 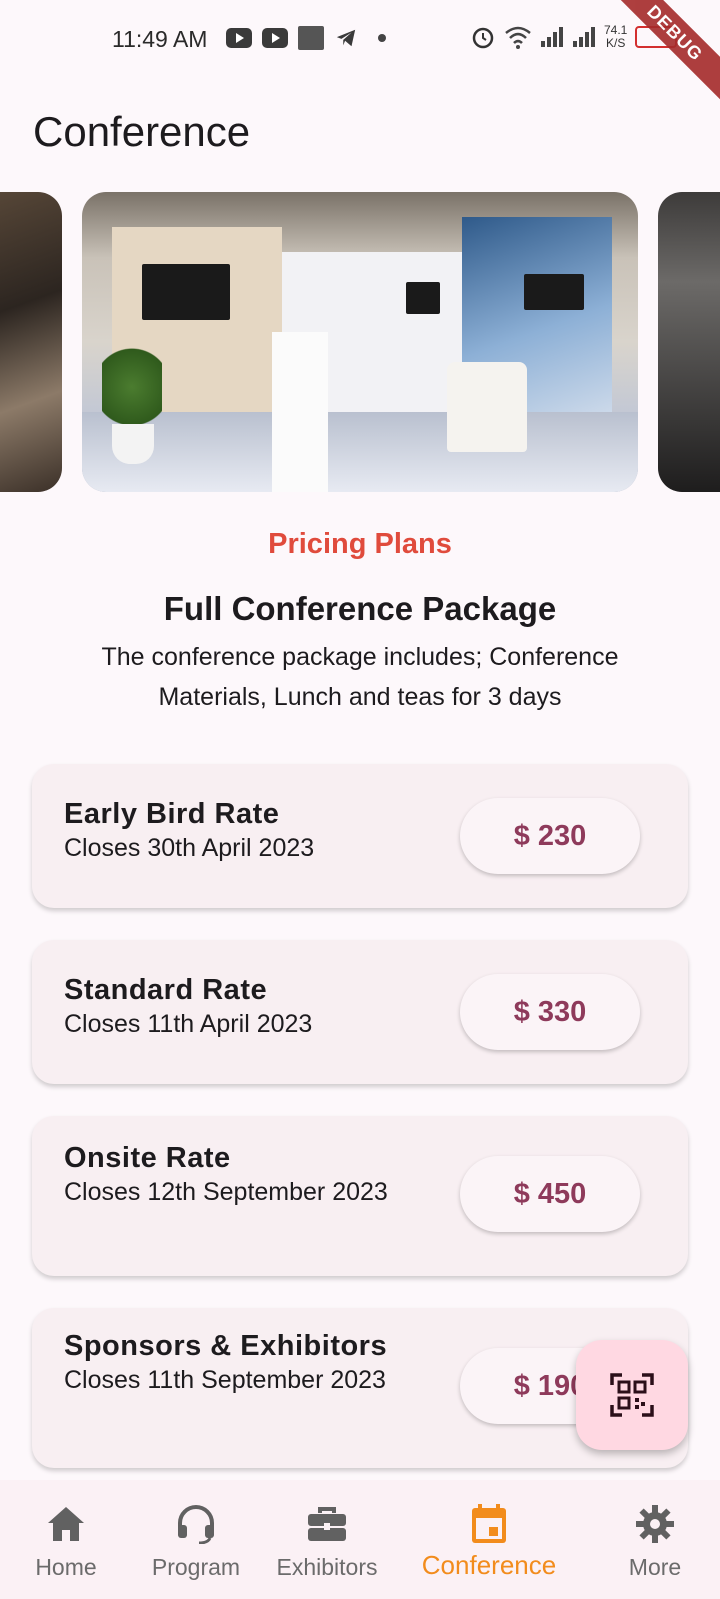 What do you see at coordinates (360, 452) in the screenshot?
I see `booth-photo-floor` at bounding box center [360, 452].